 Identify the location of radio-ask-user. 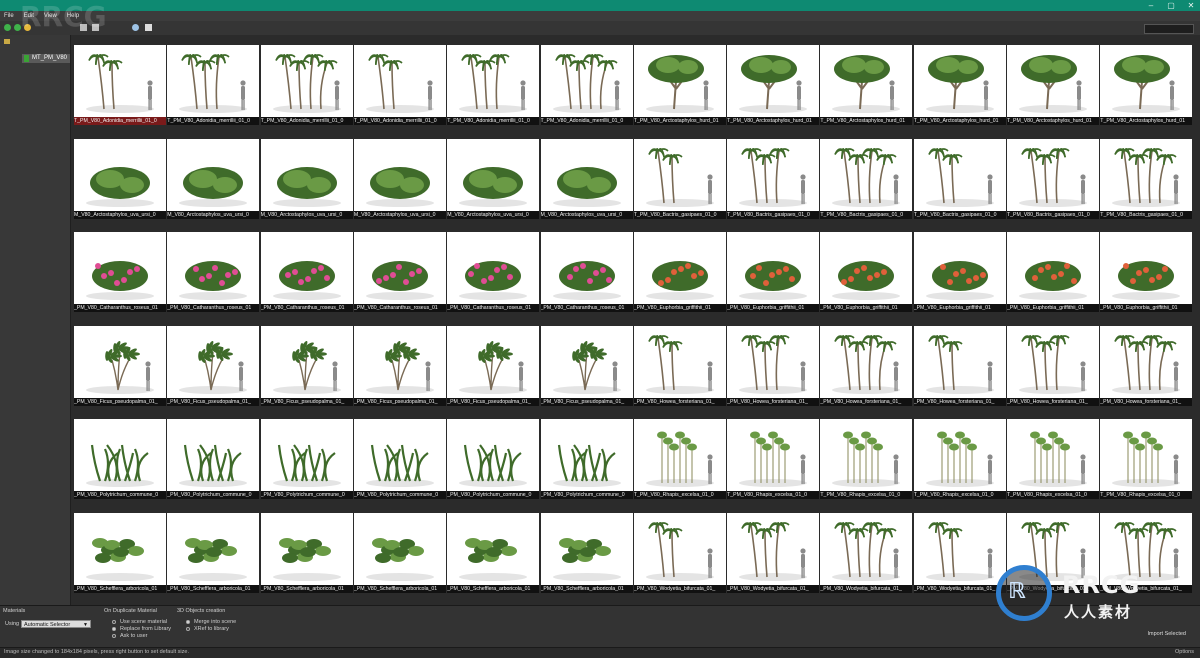
(114, 636).